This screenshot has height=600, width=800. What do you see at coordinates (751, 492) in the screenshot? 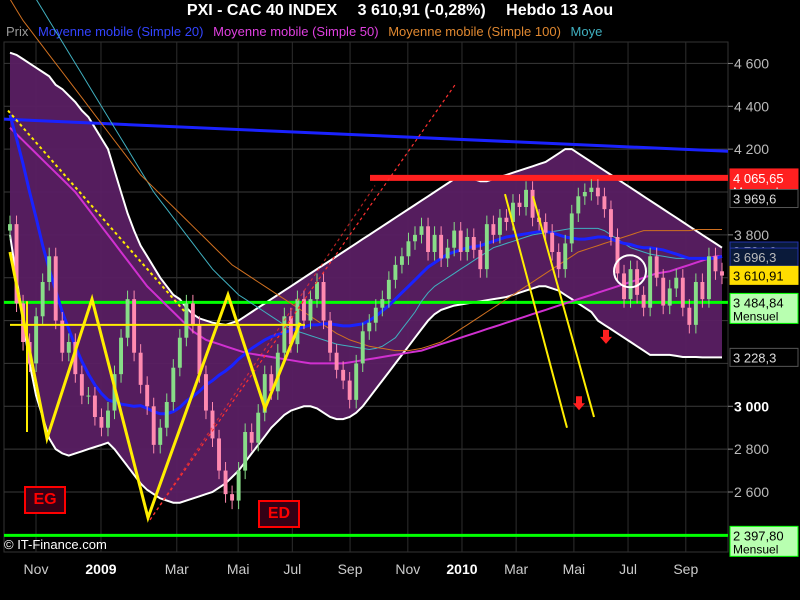
I see `y-tick-label: 2 600` at bounding box center [751, 492].